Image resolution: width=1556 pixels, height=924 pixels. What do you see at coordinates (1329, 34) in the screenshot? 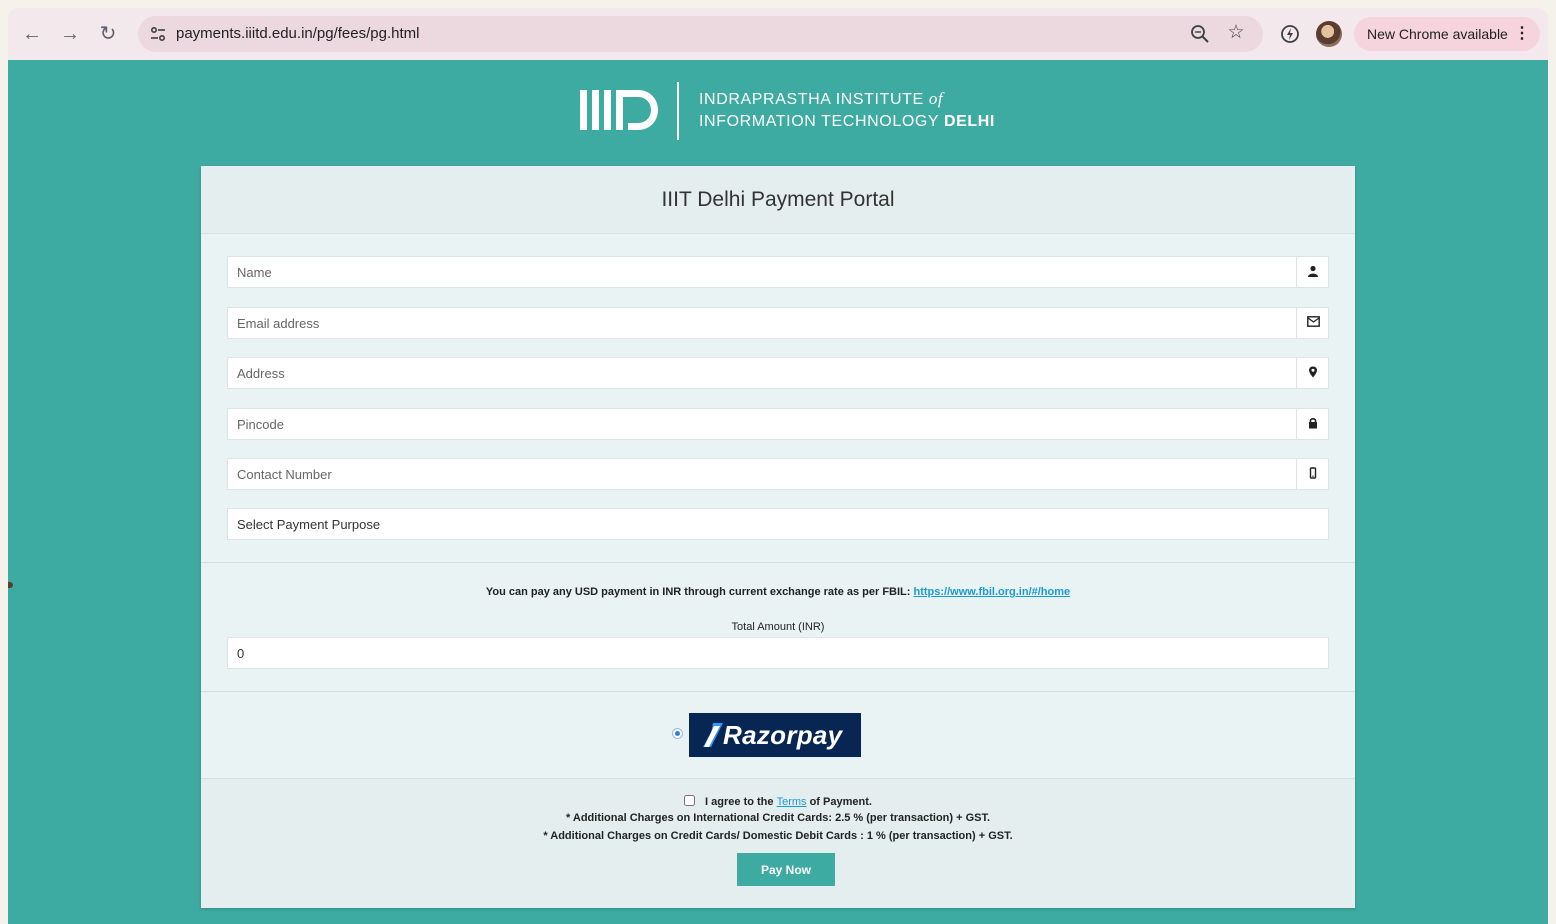
I see `profile-avatar` at bounding box center [1329, 34].